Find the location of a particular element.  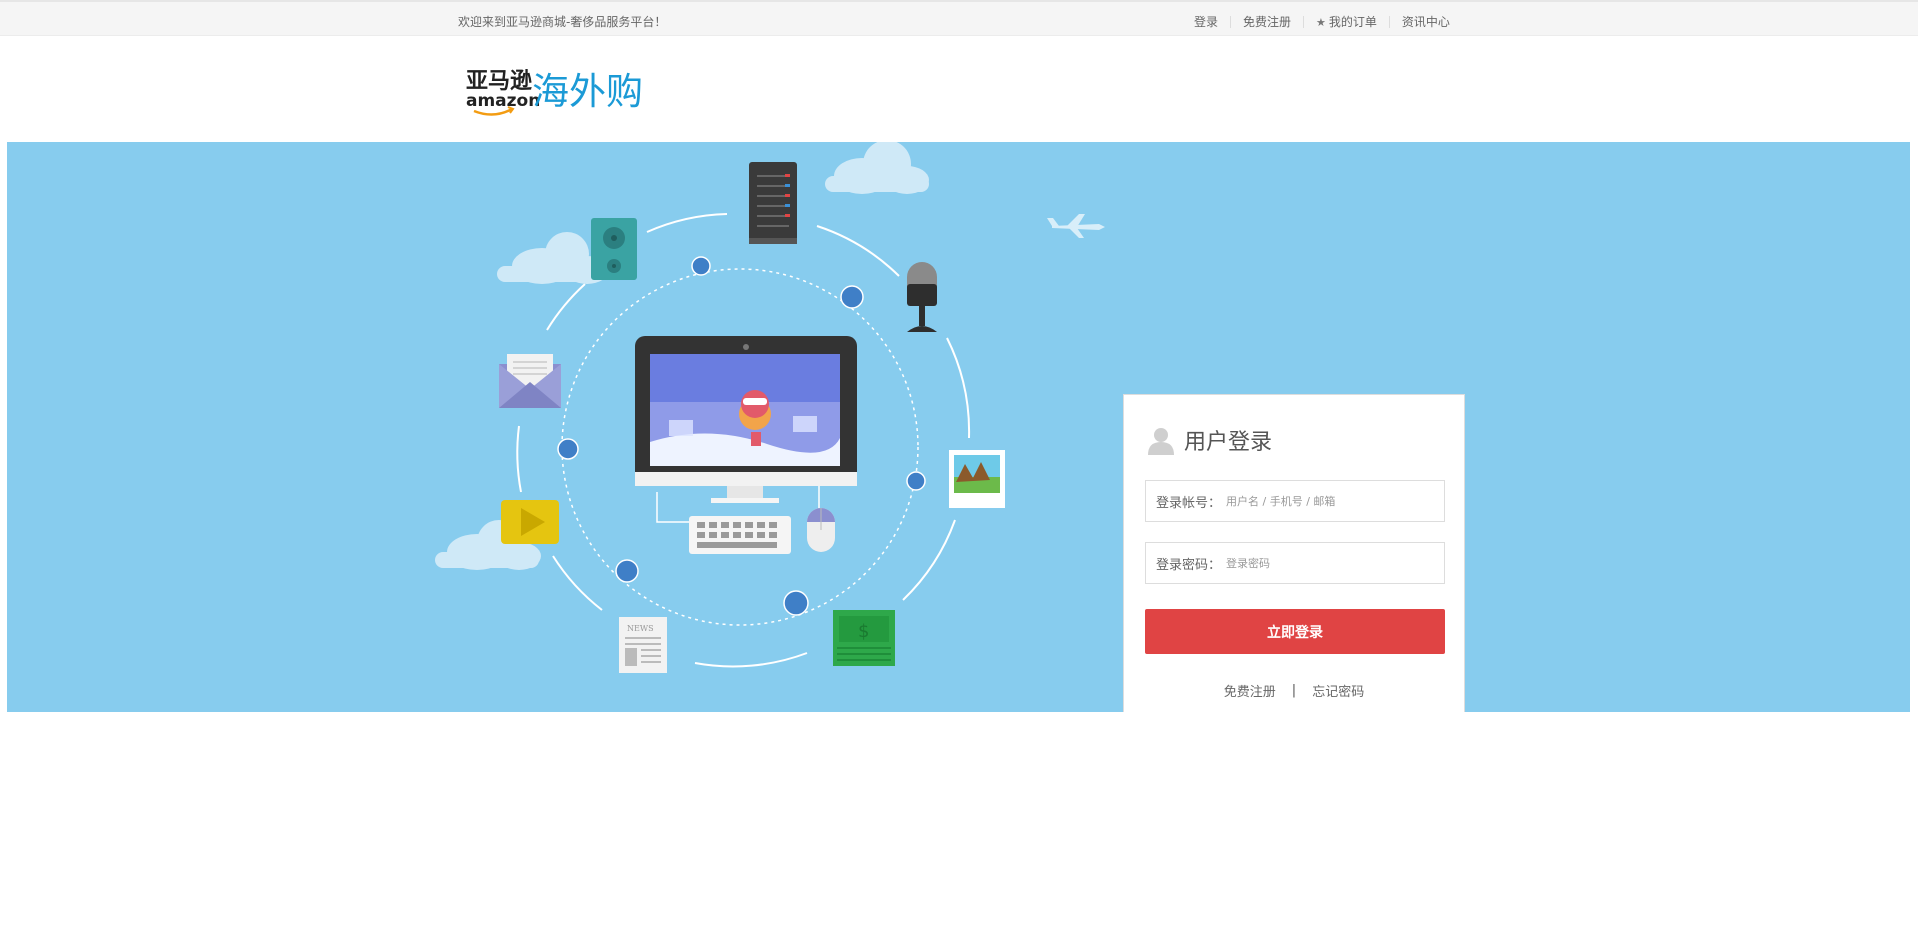

login-title: 用户登录 is located at coordinates (1209, 440).